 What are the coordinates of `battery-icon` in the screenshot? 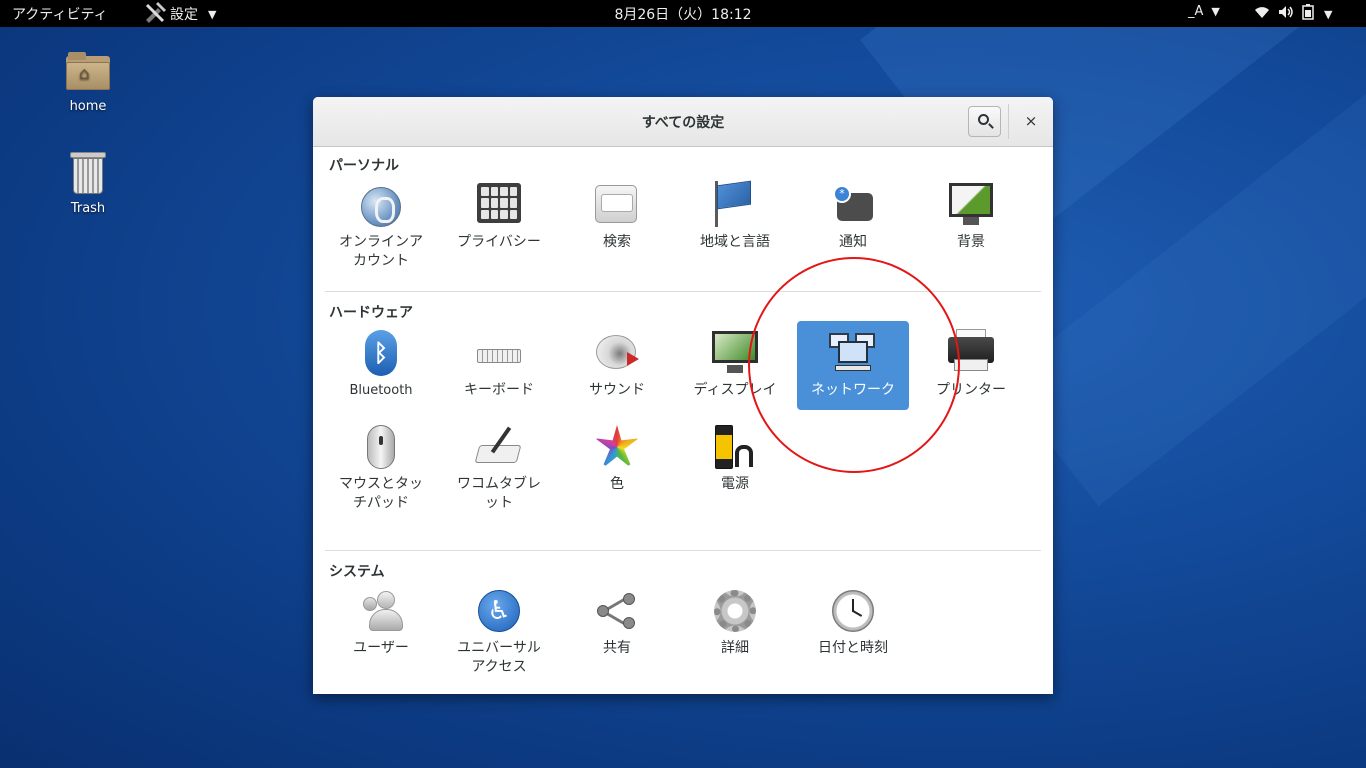 It's located at (1308, 14).